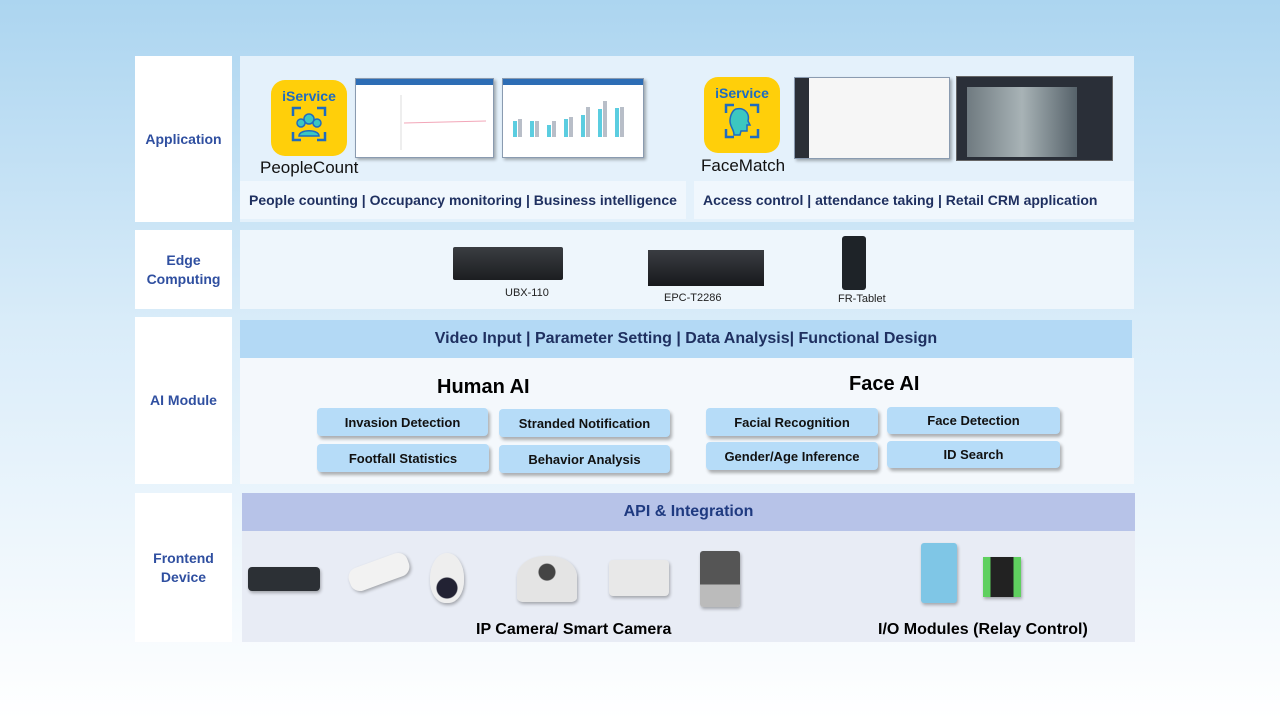 The image size is (1280, 720). I want to click on chip-footfall-statistics: Footfall Statistics, so click(403, 458).